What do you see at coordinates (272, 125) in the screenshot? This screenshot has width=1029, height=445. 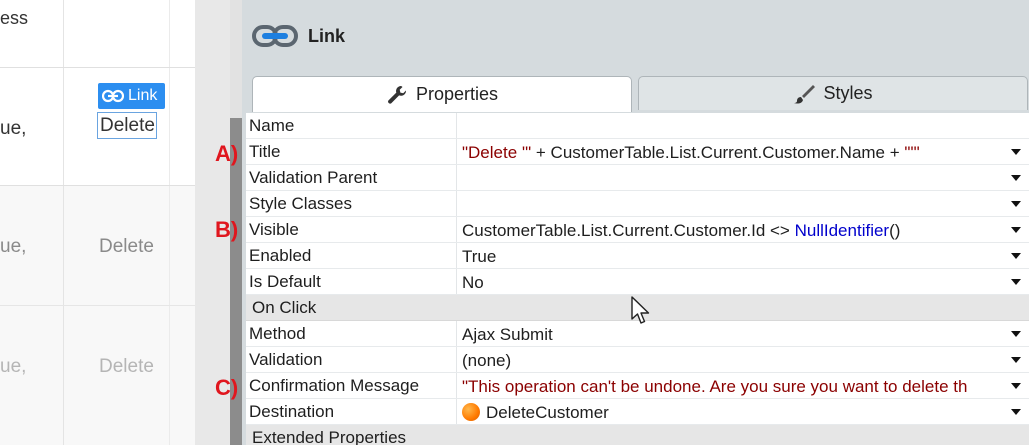 I see `property-label: Name` at bounding box center [272, 125].